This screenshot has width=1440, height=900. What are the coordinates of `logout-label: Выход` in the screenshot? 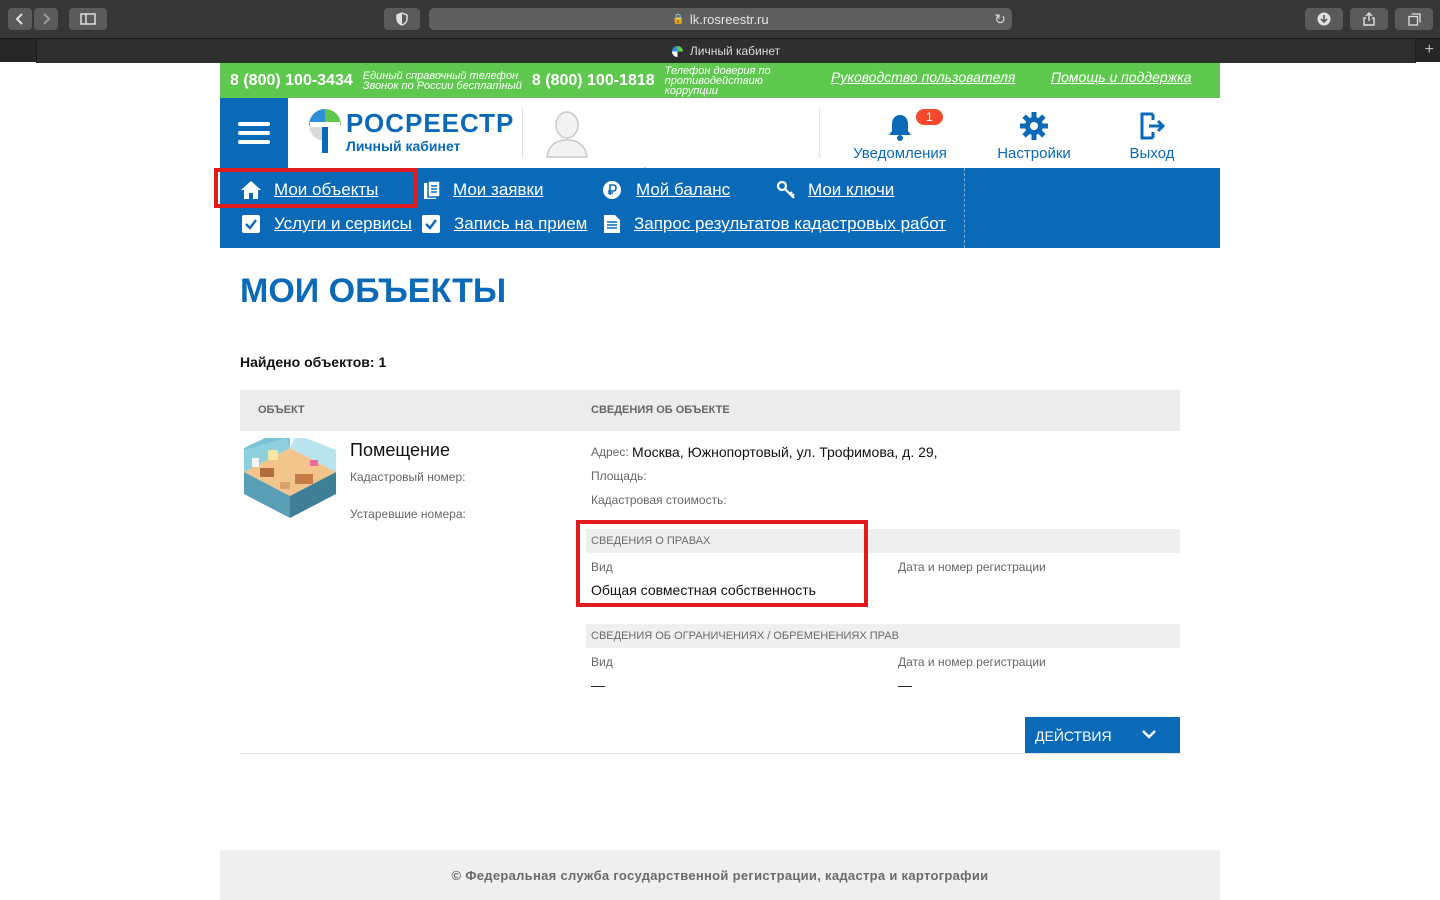 It's located at (1152, 153).